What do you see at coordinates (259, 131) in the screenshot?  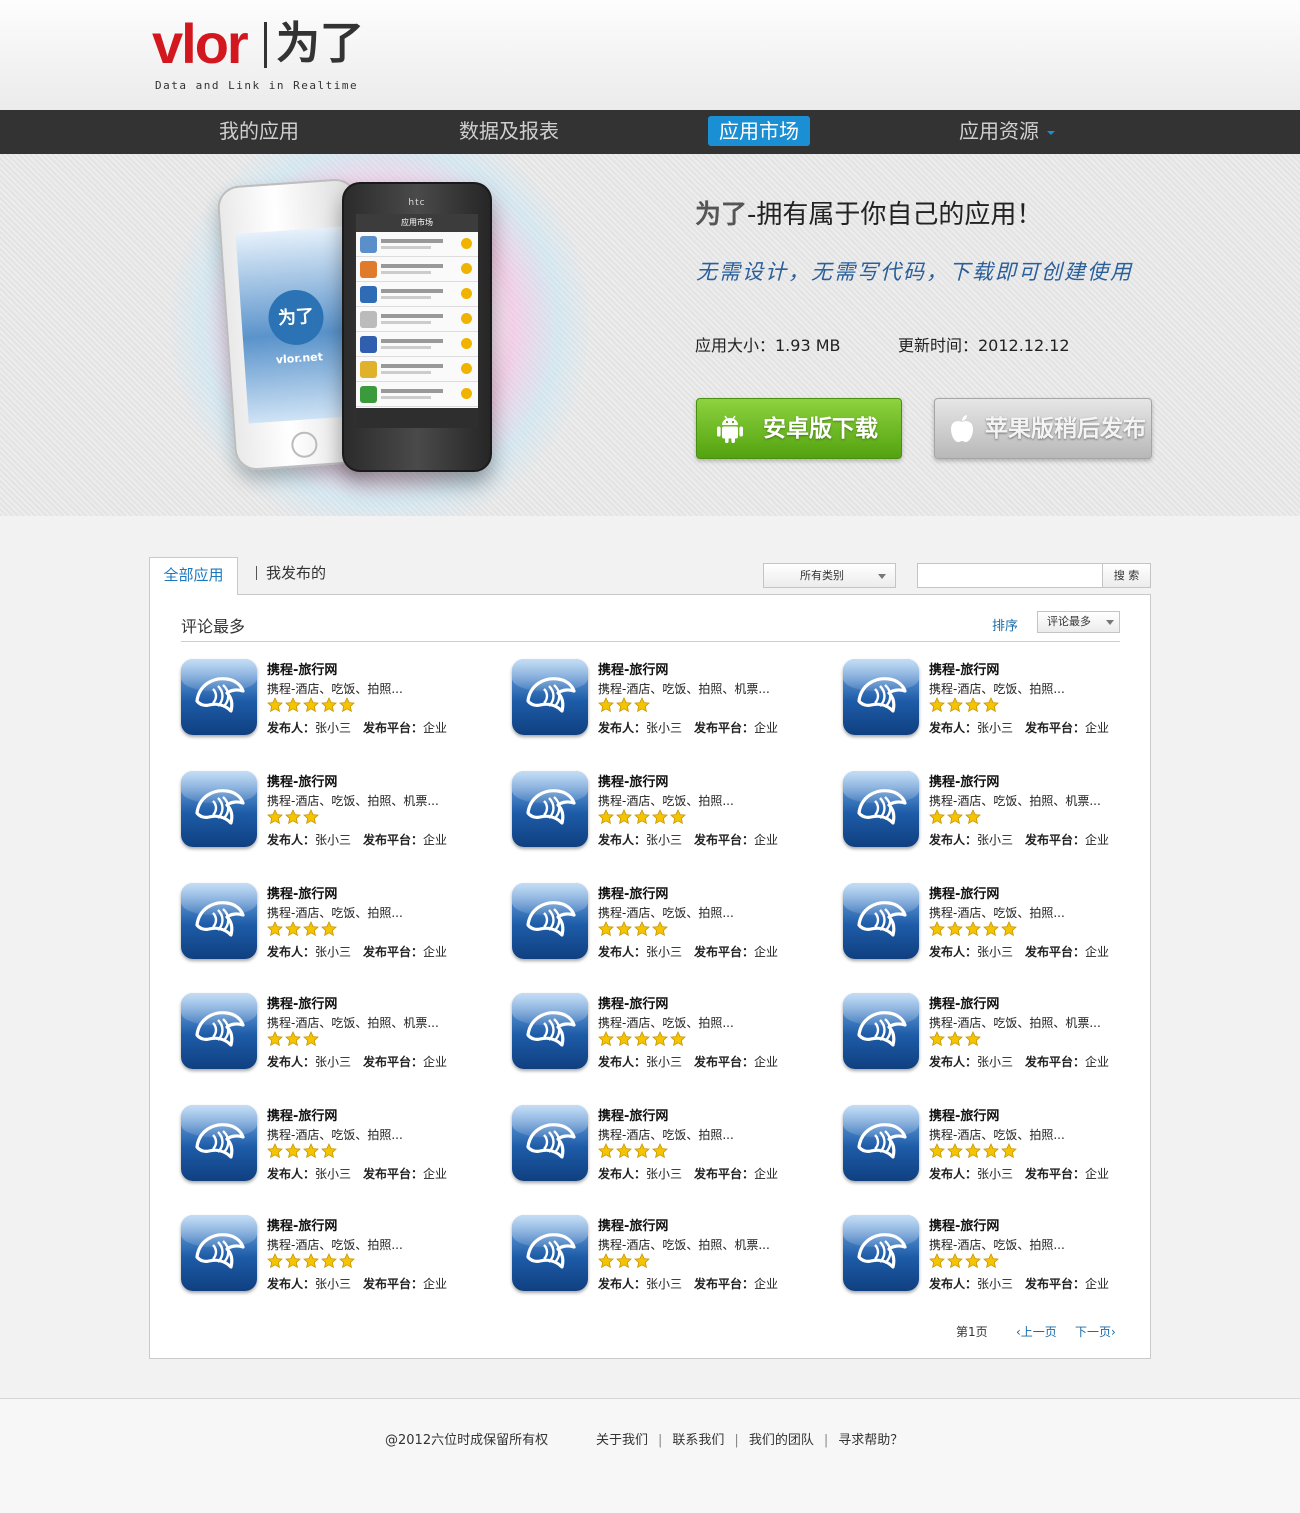 I see `nav-item-my-apps: 我的应用` at bounding box center [259, 131].